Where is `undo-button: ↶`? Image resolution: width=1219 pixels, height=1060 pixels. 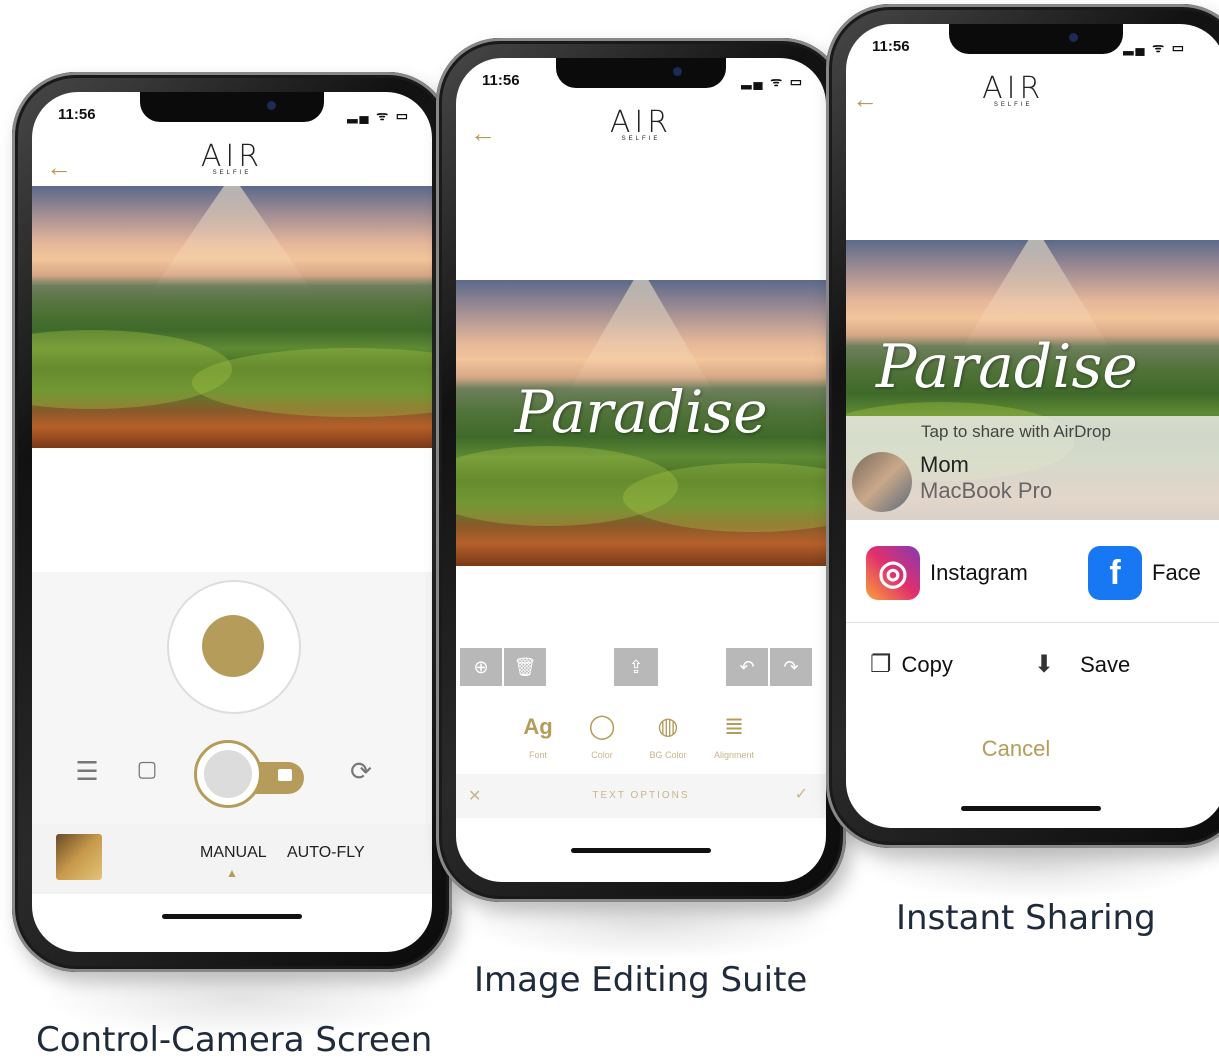 undo-button: ↶ is located at coordinates (747, 667).